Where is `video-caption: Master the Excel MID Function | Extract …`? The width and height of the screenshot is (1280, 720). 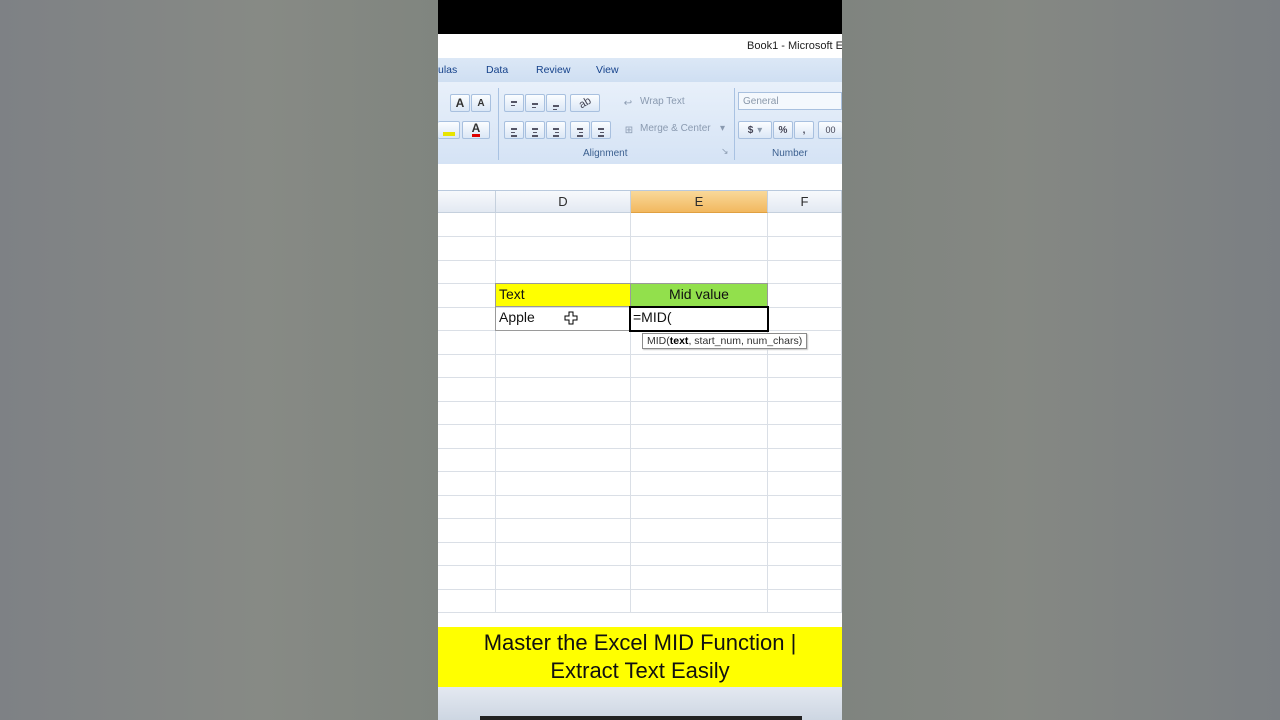
video-caption: Master the Excel MID Function | Extract … is located at coordinates (640, 657).